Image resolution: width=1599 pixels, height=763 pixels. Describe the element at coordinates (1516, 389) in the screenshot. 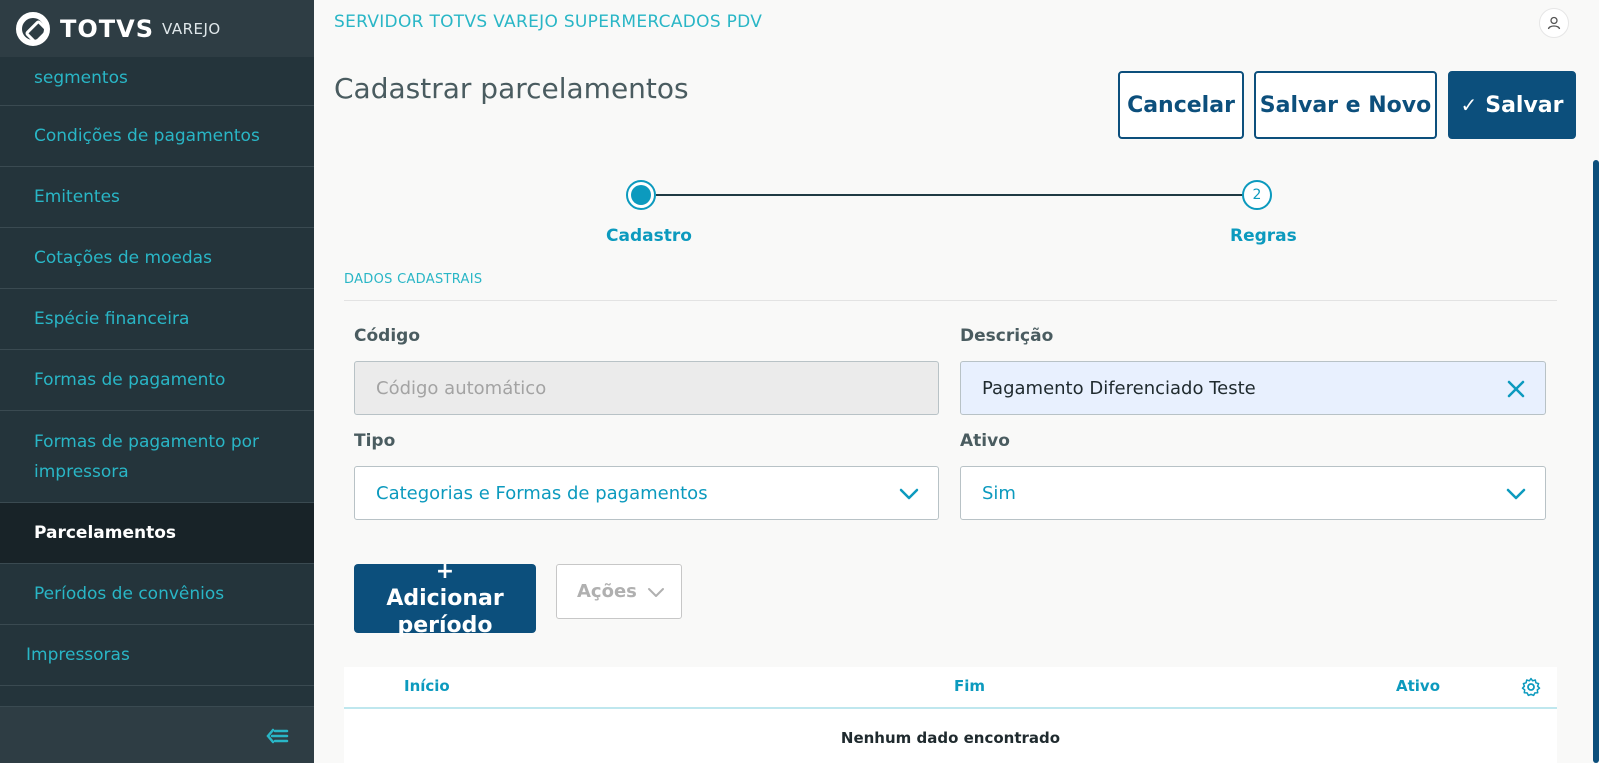

I see `clear-icon` at that location.